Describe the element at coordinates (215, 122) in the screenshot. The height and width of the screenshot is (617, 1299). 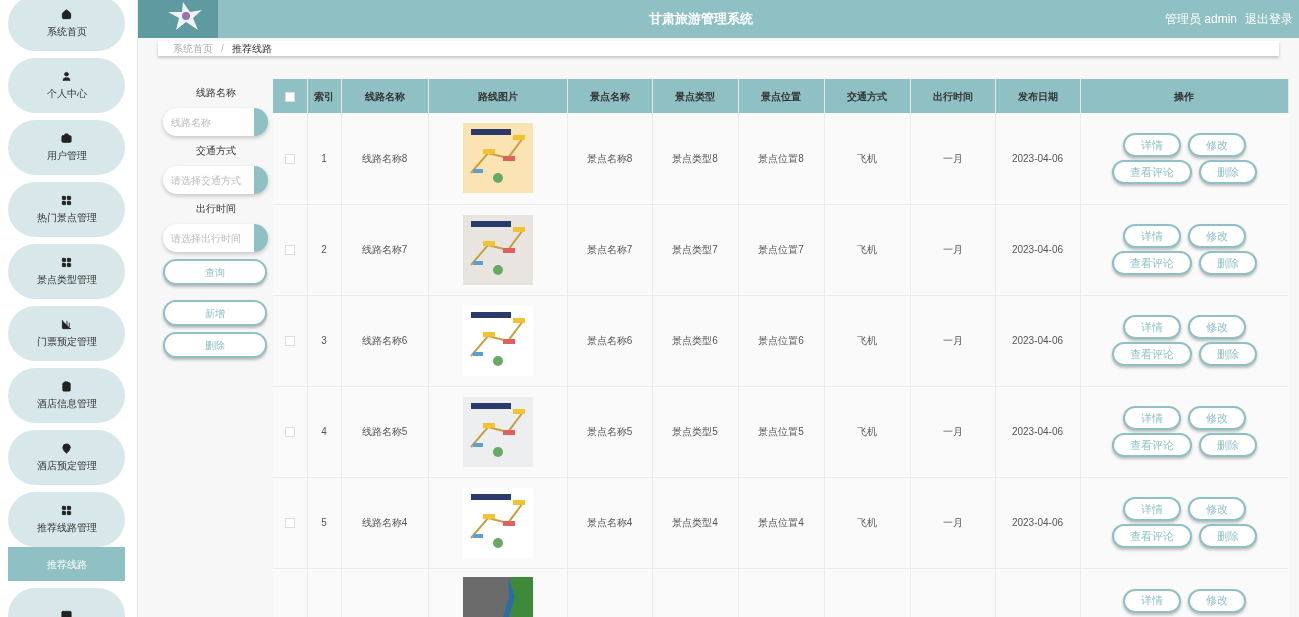
I see `filter-field: 线路名称` at that location.